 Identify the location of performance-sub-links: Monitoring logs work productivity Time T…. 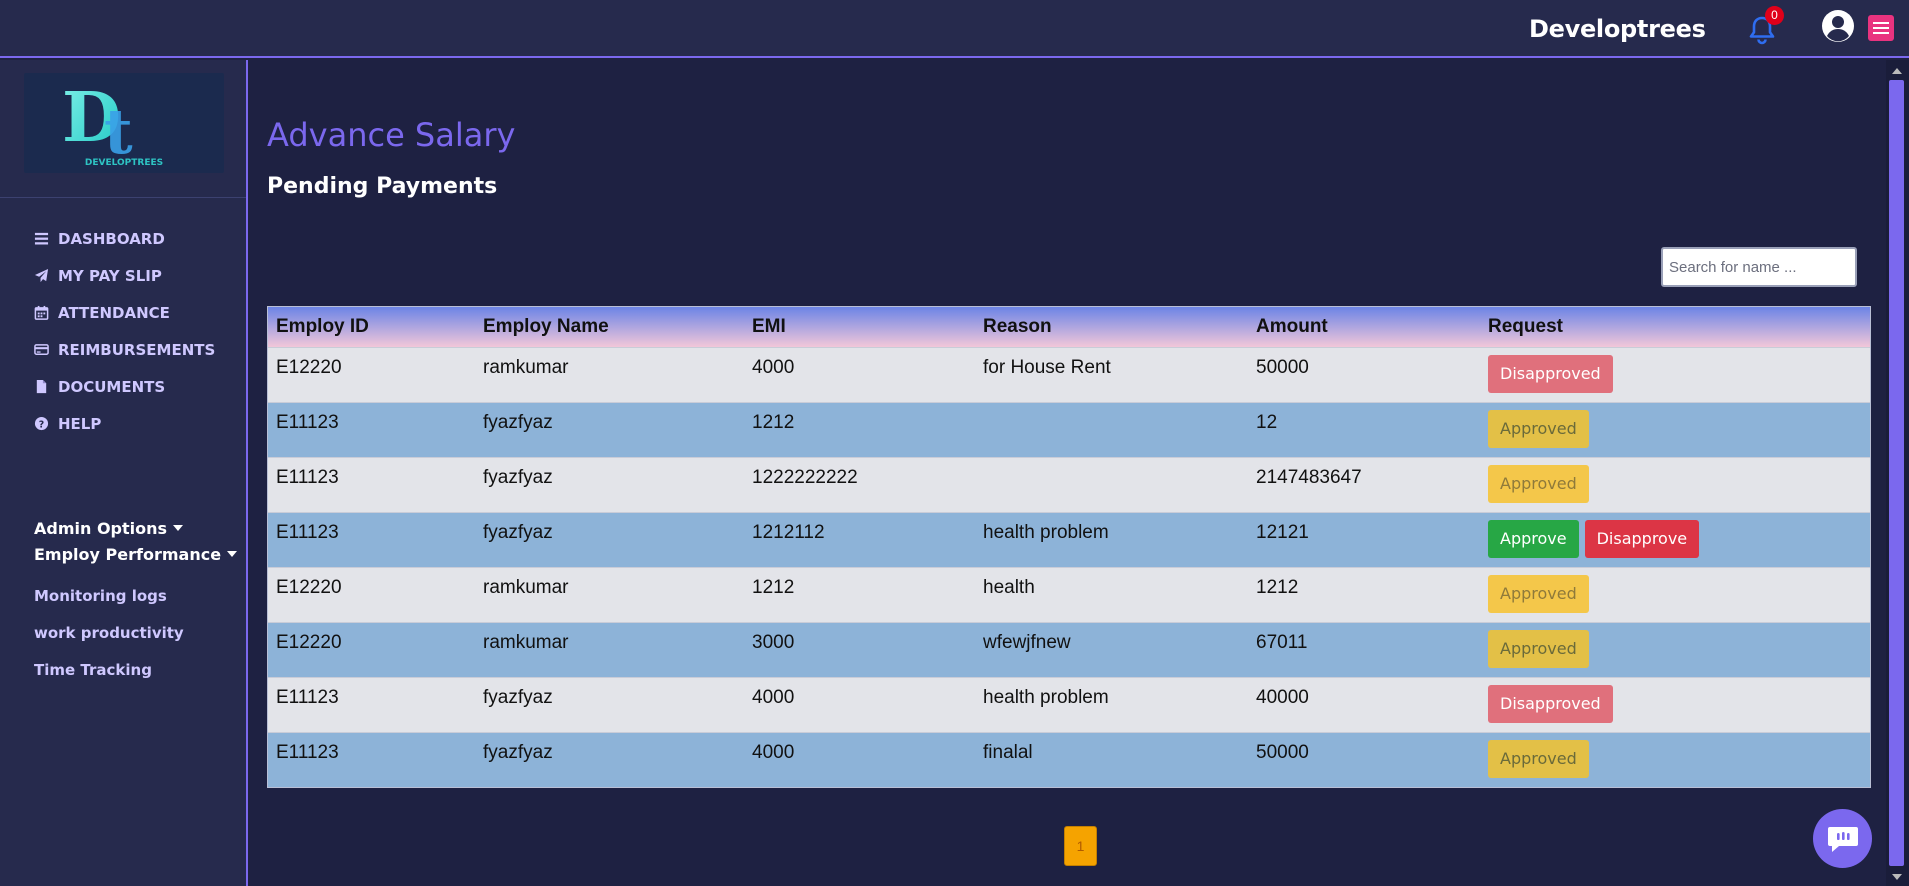
(135, 632).